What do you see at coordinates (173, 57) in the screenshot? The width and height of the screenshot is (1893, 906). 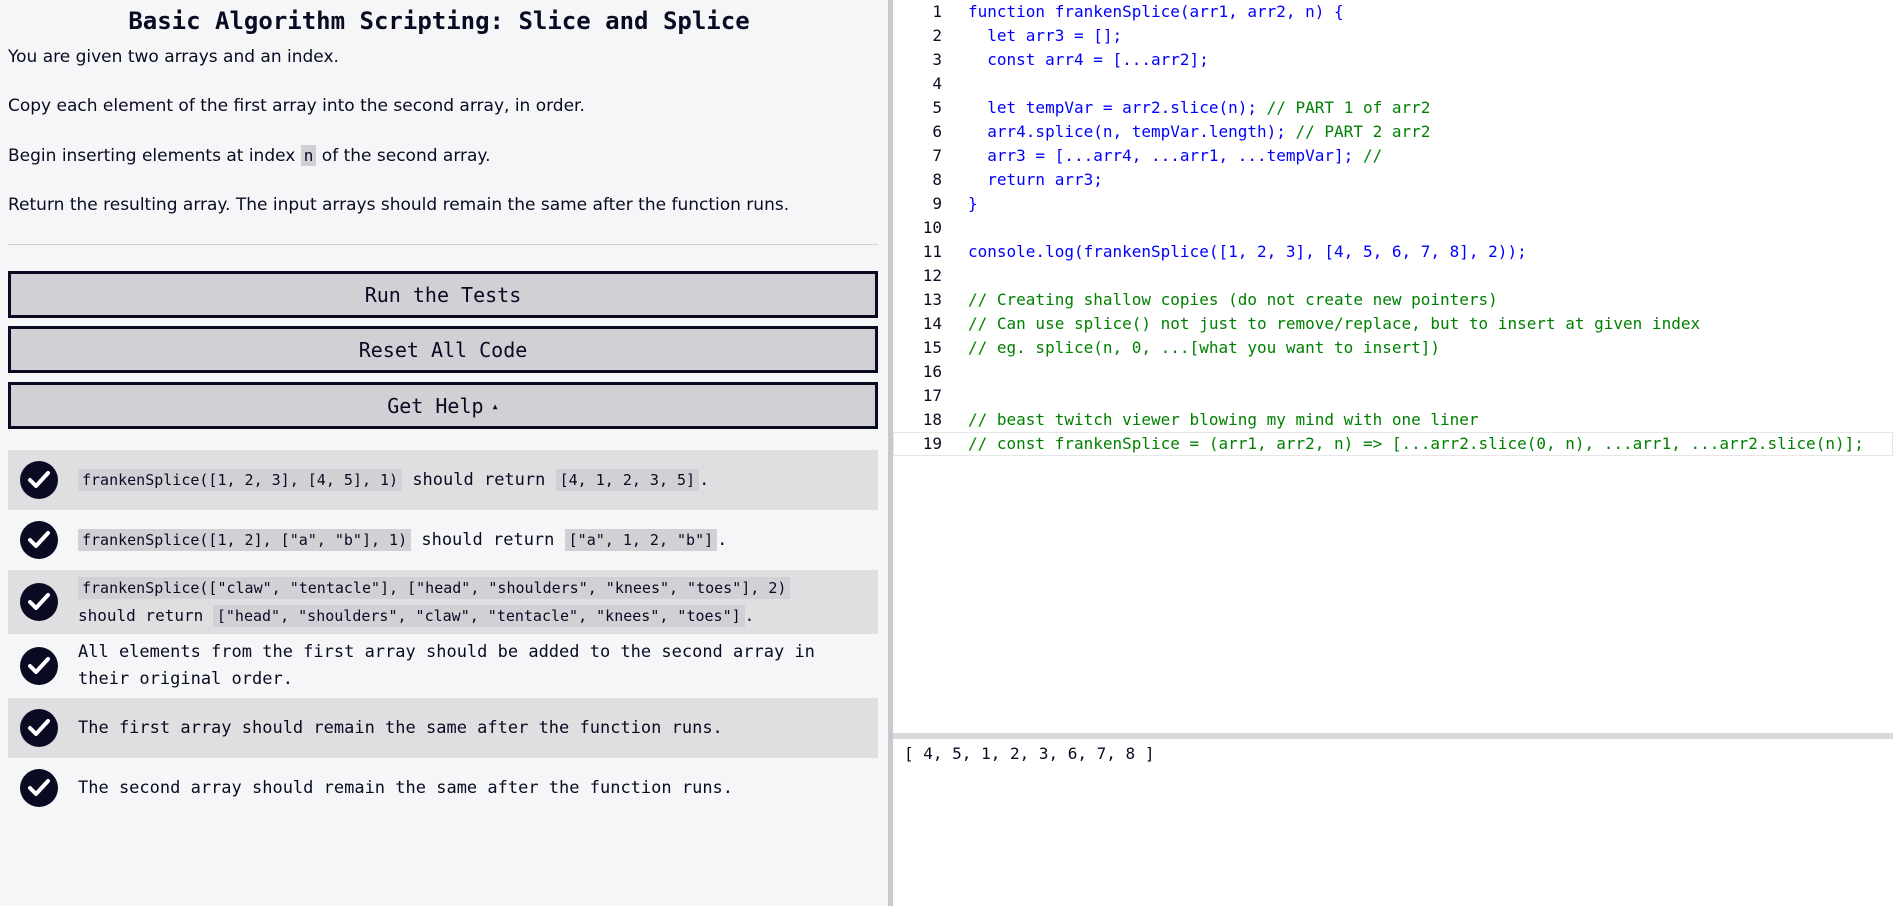 I see `description-paragraph-1: You are given two arrays and an index.` at bounding box center [173, 57].